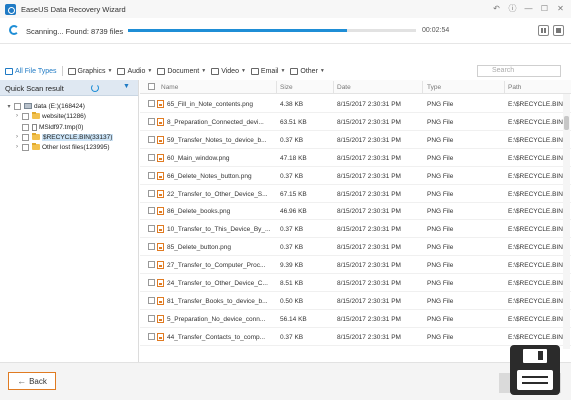  I want to click on tree-node: › Other lost files(123995), so click(62, 147).